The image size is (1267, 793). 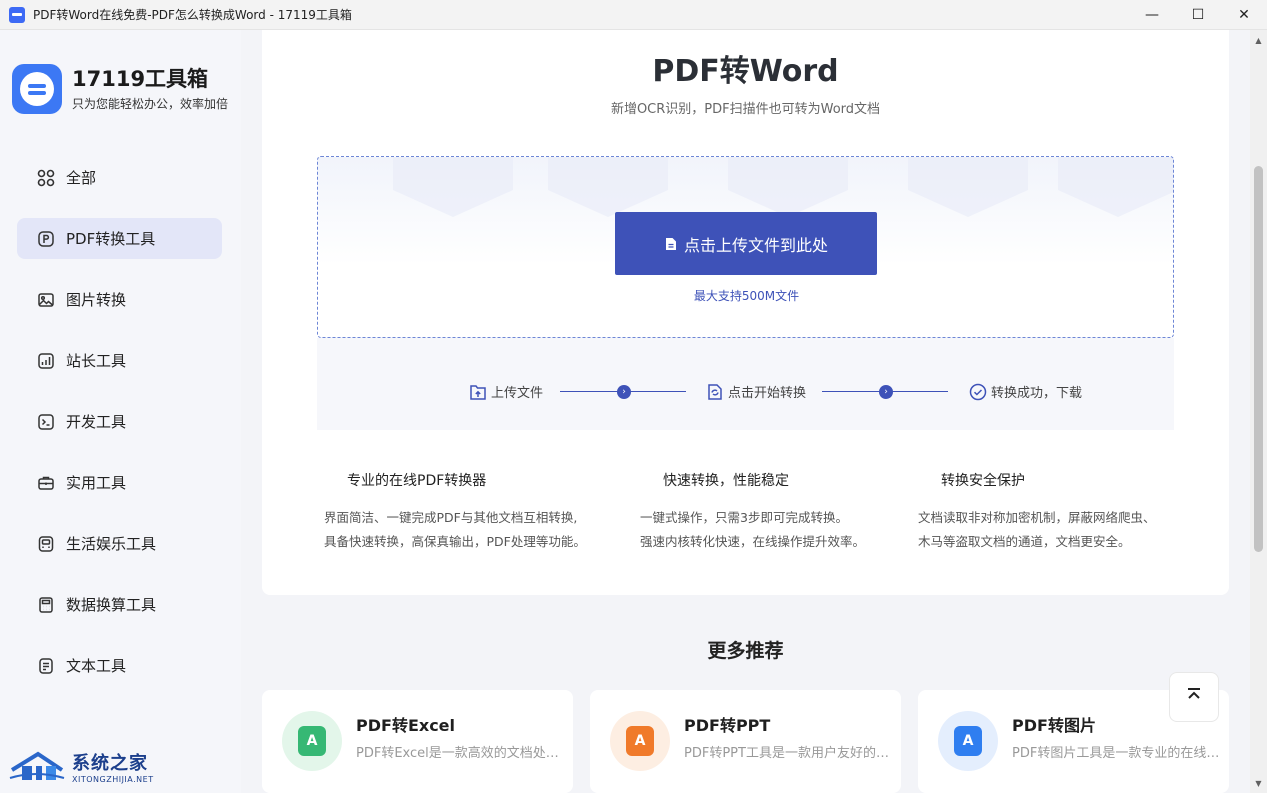 What do you see at coordinates (756, 391) in the screenshot?
I see `step-convert: 点击开始转换` at bounding box center [756, 391].